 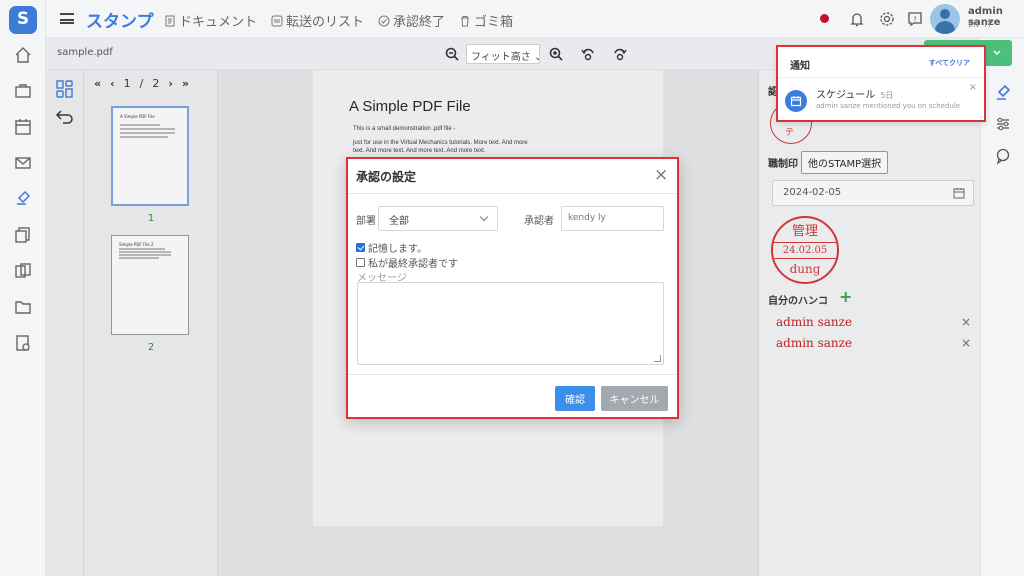 I want to click on department-value: 全部, so click(x=399, y=221).